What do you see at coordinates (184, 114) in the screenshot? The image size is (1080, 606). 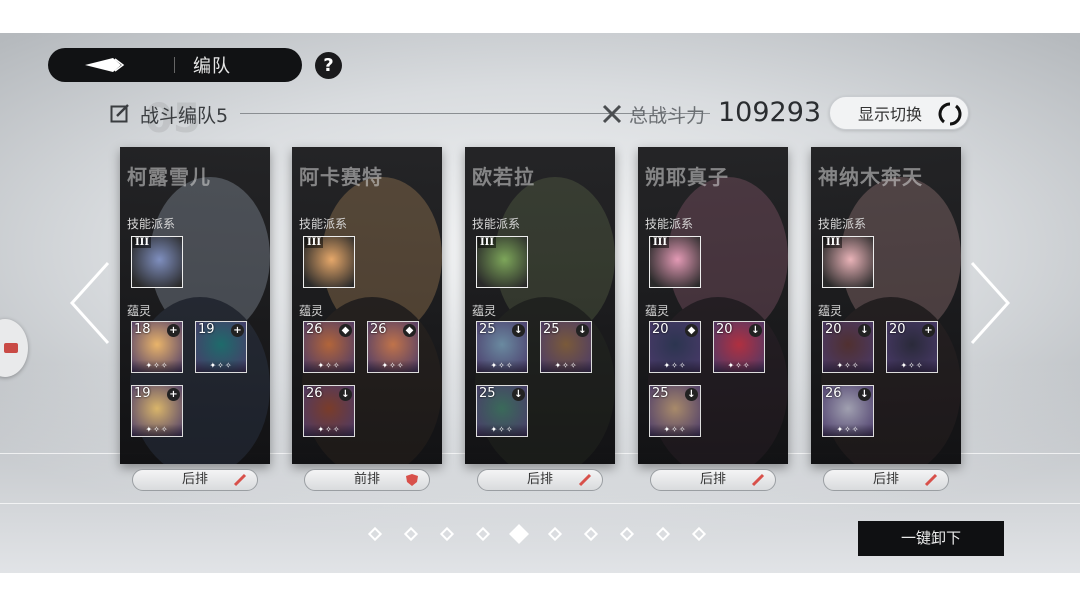 I see `team-name: 战斗编队5` at bounding box center [184, 114].